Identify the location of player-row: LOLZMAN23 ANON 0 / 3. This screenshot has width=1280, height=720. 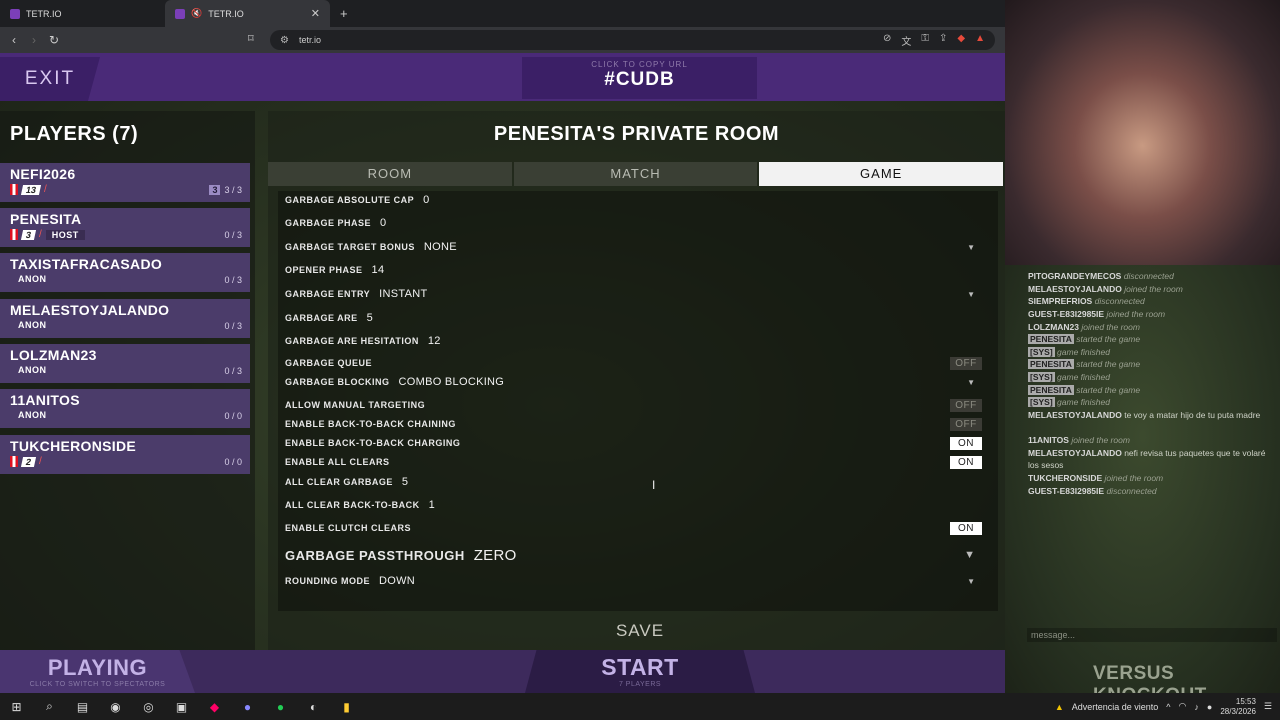
(125, 363).